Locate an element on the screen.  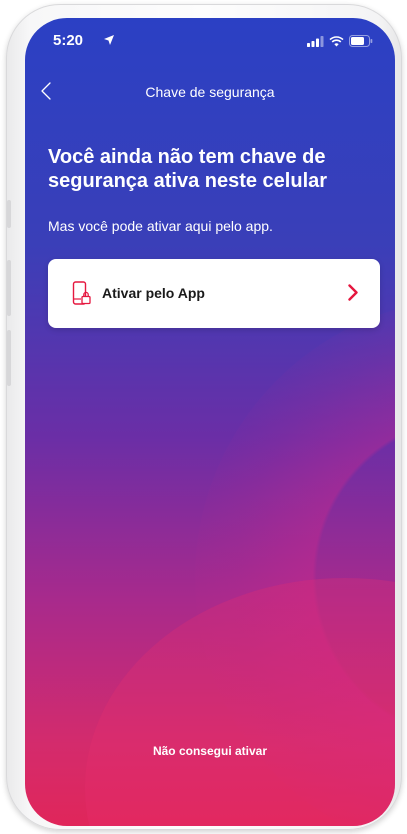
cellular-signal-icon is located at coordinates (315, 43).